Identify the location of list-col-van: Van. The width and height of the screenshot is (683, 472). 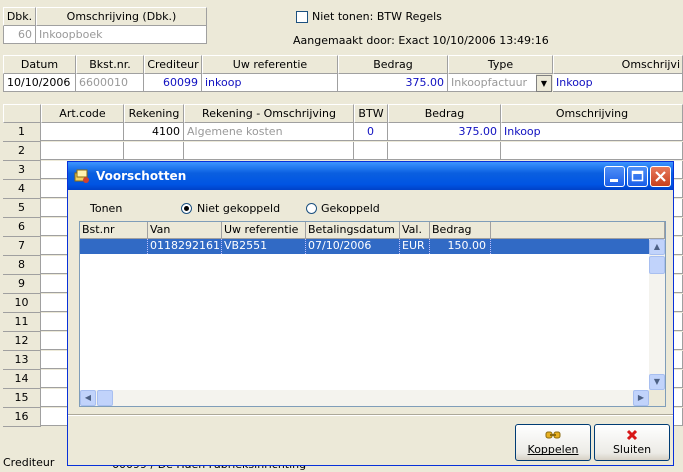
(185, 230).